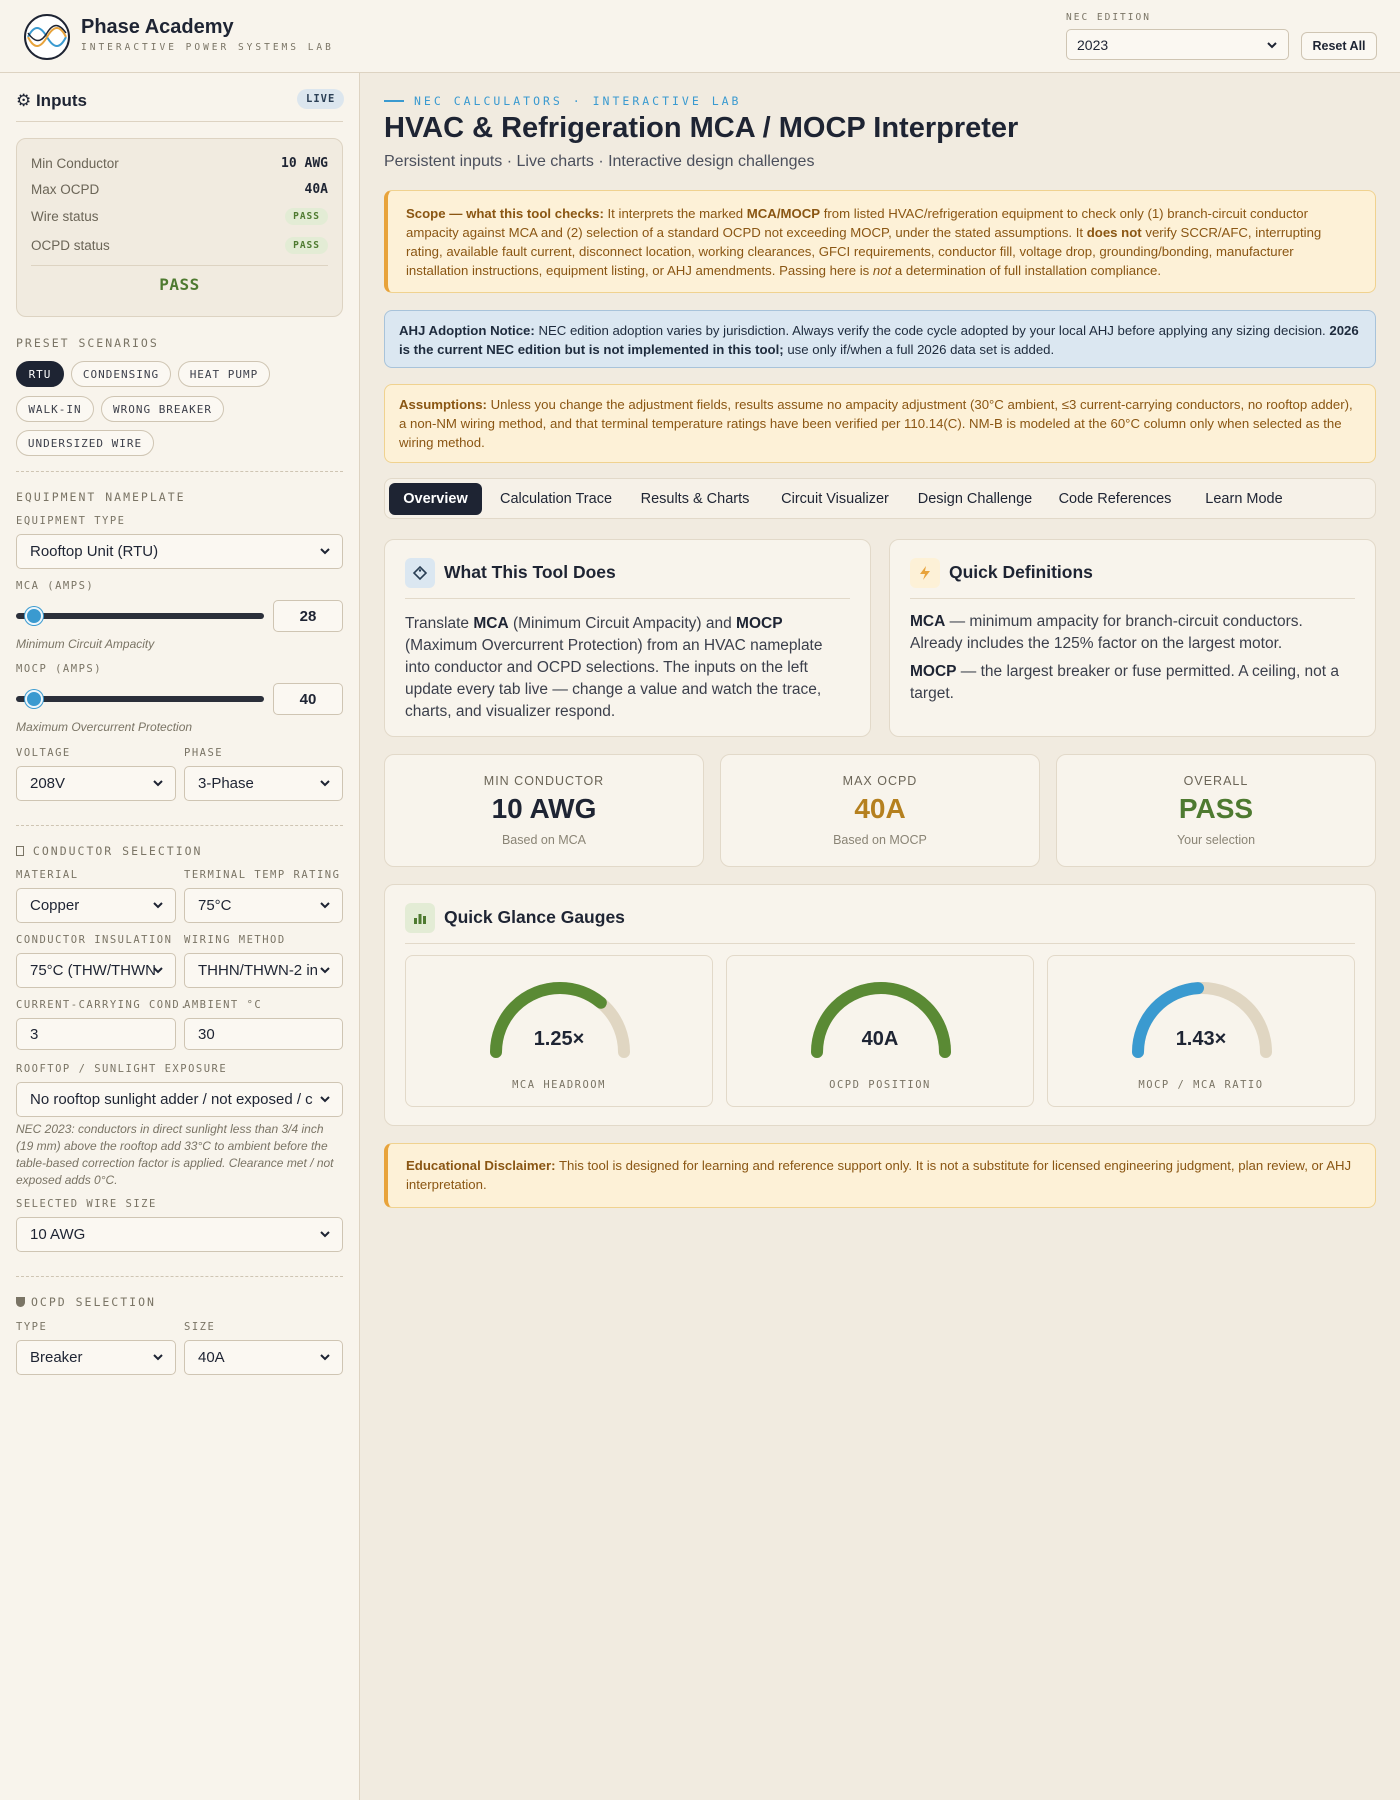 The image size is (1400, 1800). Describe the element at coordinates (34, 616) in the screenshot. I see `mca-slider-handle` at that location.